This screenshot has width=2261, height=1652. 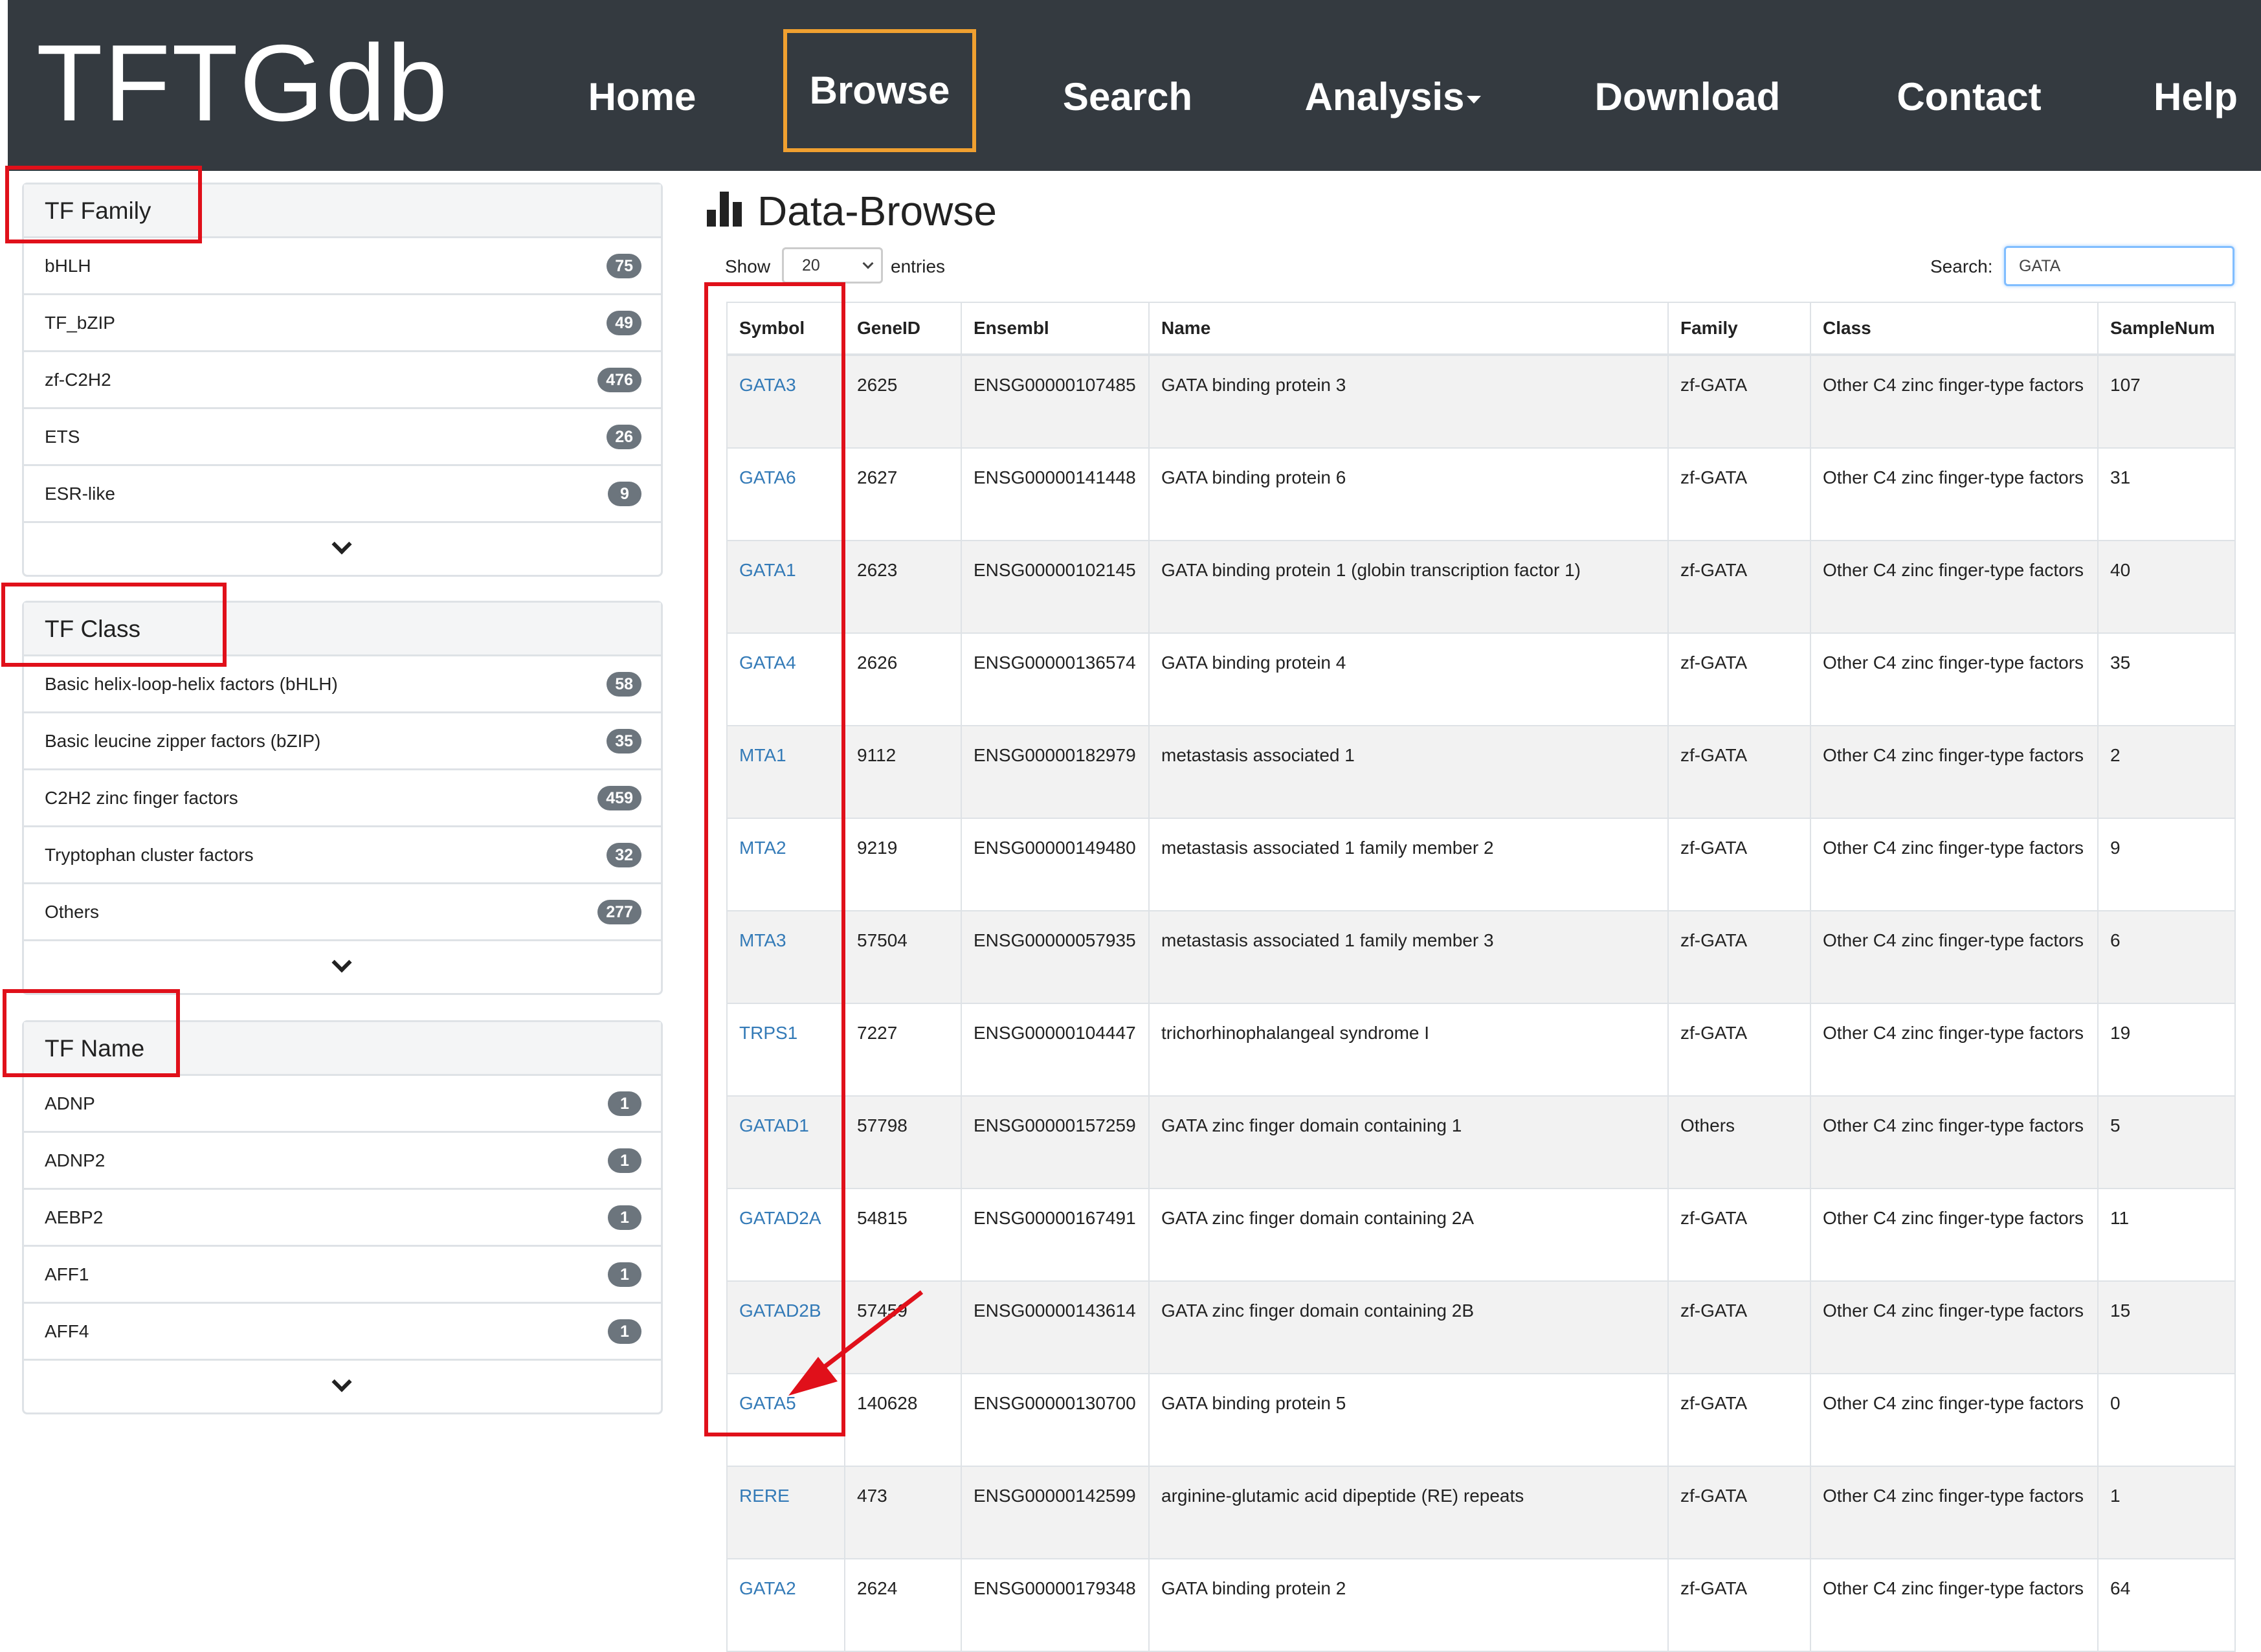 What do you see at coordinates (1962, 266) in the screenshot?
I see `search-label: Search:` at bounding box center [1962, 266].